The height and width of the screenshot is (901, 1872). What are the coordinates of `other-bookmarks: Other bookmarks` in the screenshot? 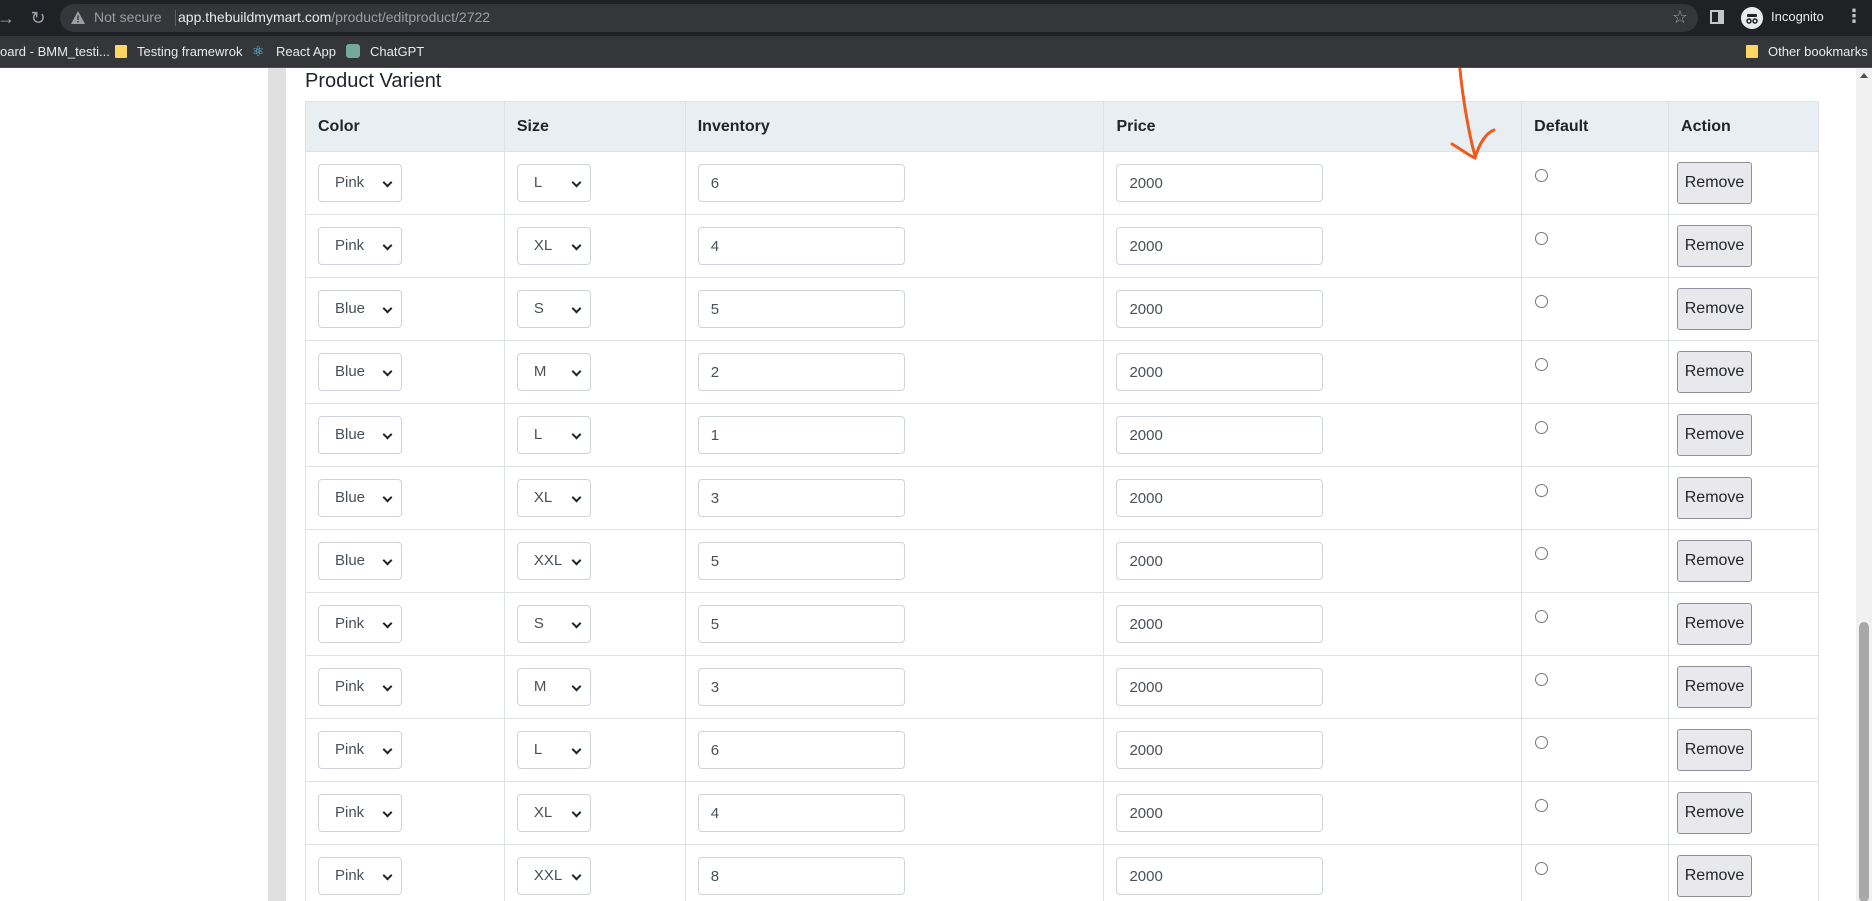 It's located at (1807, 52).